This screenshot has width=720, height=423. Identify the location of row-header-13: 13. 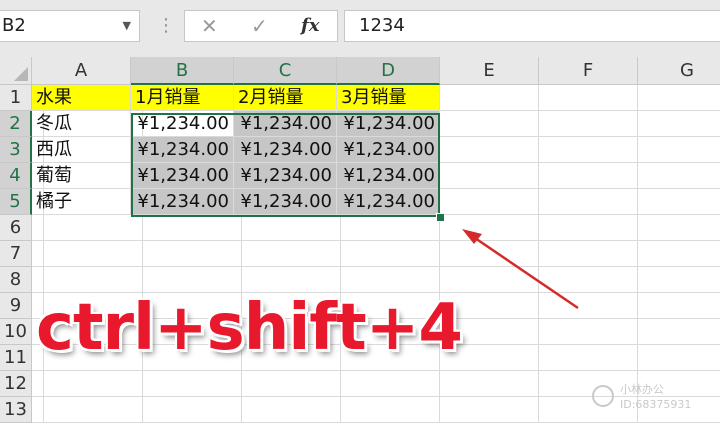
(16, 410).